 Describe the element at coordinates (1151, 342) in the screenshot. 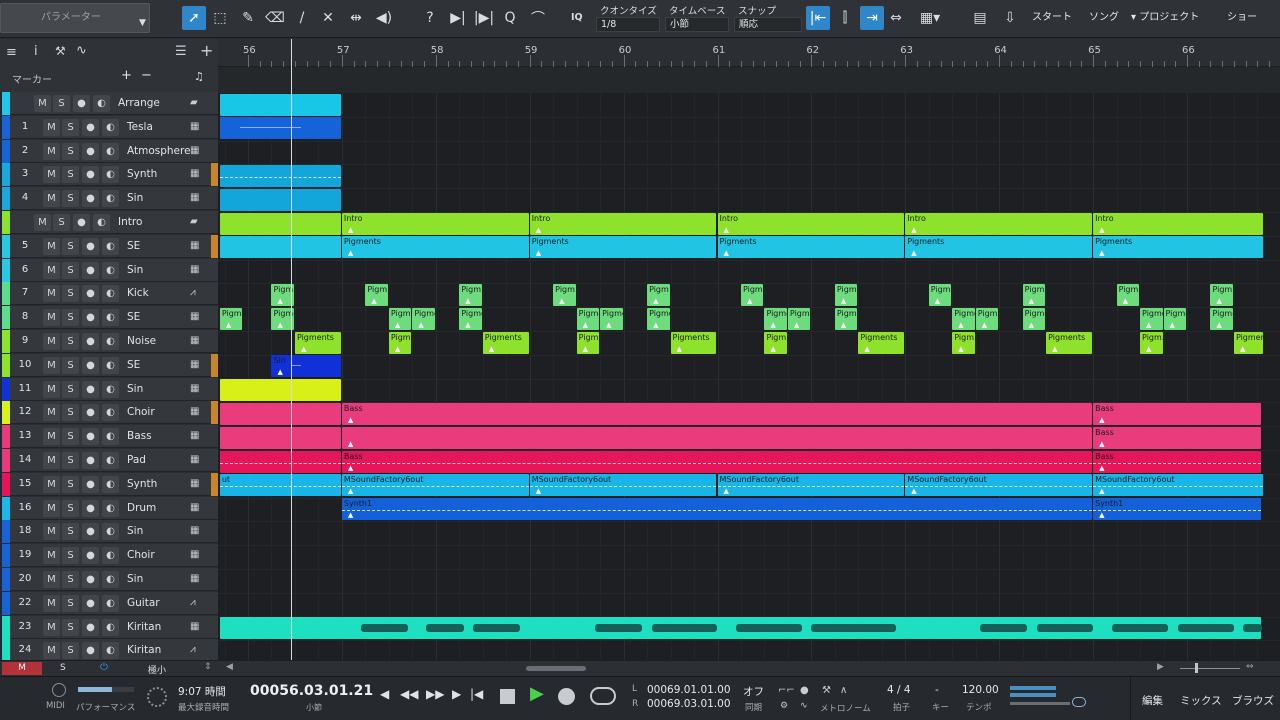

I see `event-clip: Pigm… ▲` at that location.